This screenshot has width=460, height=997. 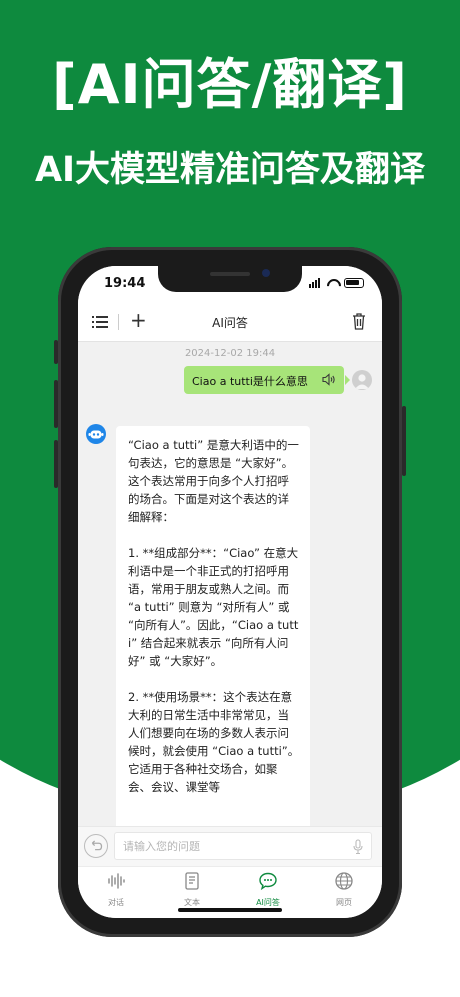 I want to click on globe-icon, so click(x=344, y=881).